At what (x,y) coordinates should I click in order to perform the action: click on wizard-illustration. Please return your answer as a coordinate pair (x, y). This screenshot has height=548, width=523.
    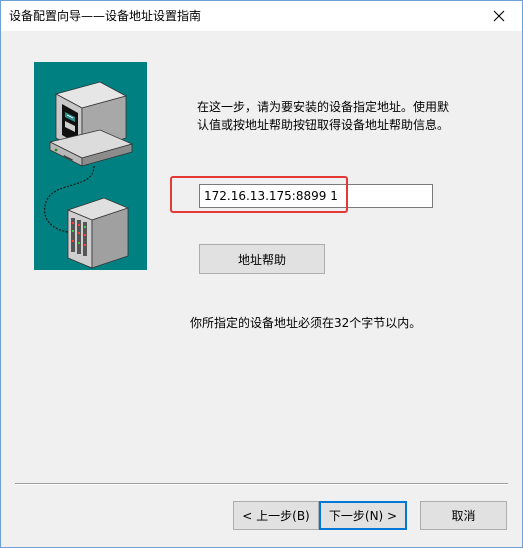
    Looking at the image, I should click on (90, 166).